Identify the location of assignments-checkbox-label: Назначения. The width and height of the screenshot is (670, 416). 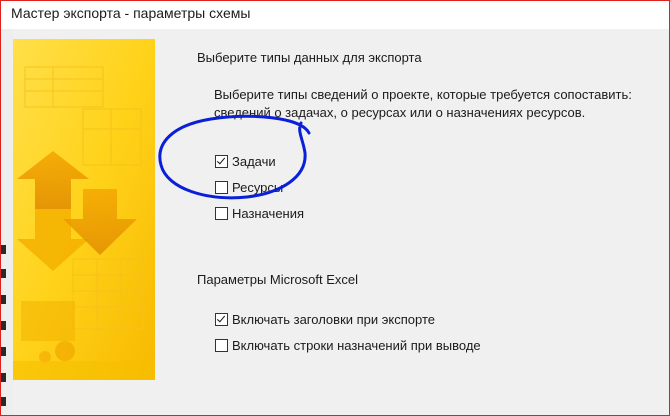
(268, 213).